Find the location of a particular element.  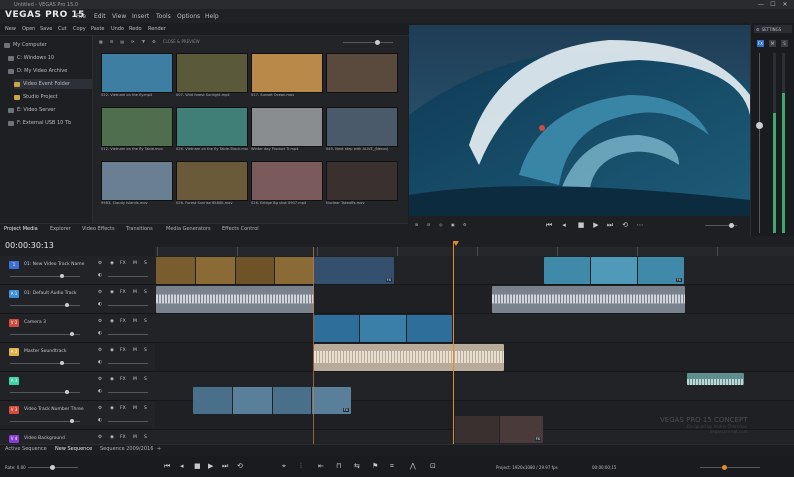

tree-item-studio-project: Studio Project is located at coordinates (36, 97).